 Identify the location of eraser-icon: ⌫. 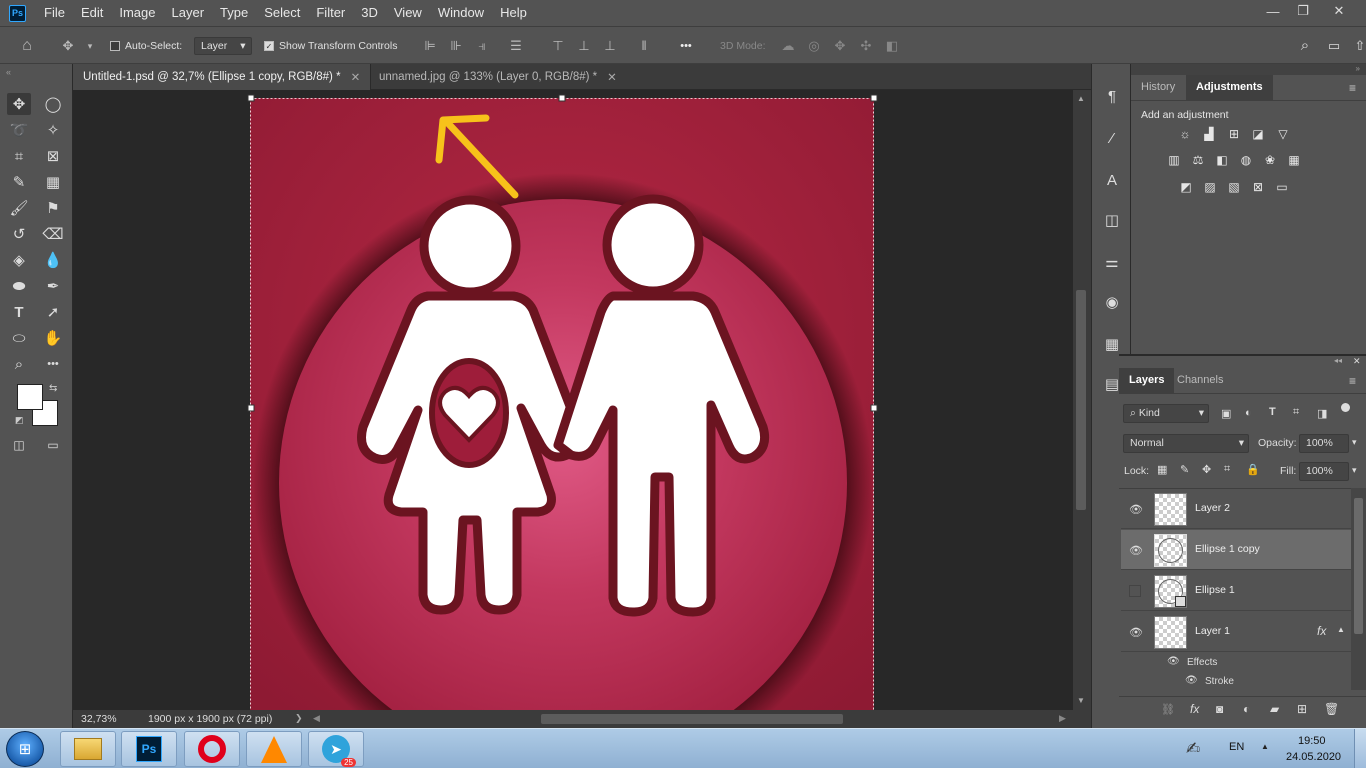
(53, 234).